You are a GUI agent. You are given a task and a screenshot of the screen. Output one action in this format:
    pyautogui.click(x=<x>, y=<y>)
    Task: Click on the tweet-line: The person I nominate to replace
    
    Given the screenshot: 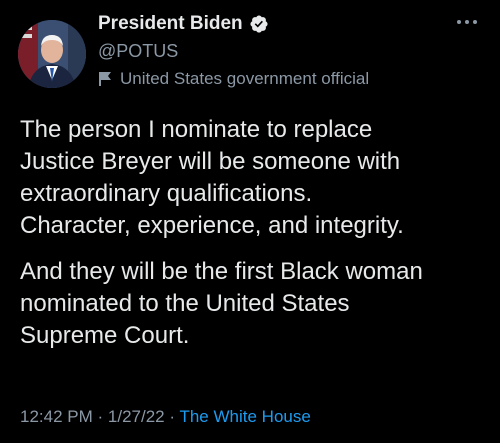 What is the action you would take?
    pyautogui.click(x=196, y=129)
    